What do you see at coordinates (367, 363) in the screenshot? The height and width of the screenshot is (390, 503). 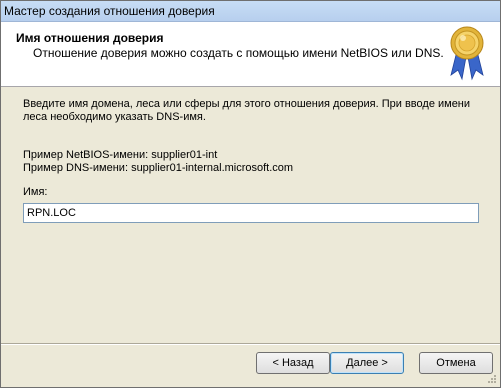 I see `next-button: Далее >` at bounding box center [367, 363].